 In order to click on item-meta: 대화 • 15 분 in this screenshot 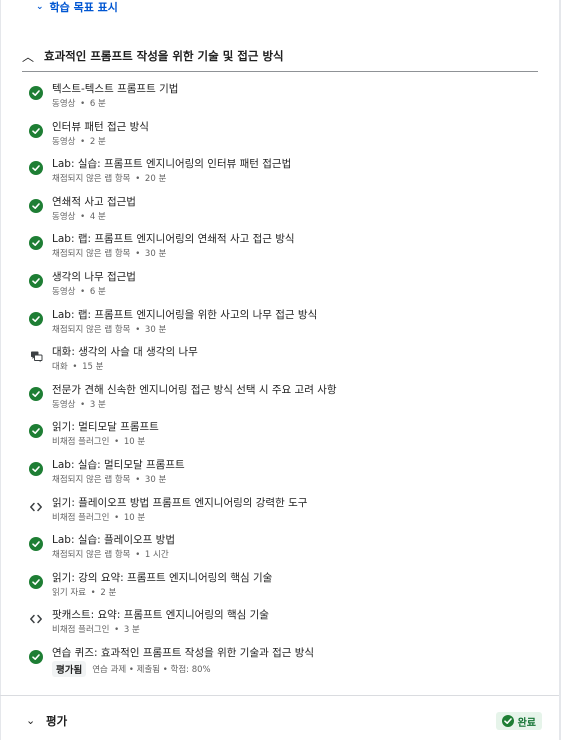, I will do `click(77, 366)`.